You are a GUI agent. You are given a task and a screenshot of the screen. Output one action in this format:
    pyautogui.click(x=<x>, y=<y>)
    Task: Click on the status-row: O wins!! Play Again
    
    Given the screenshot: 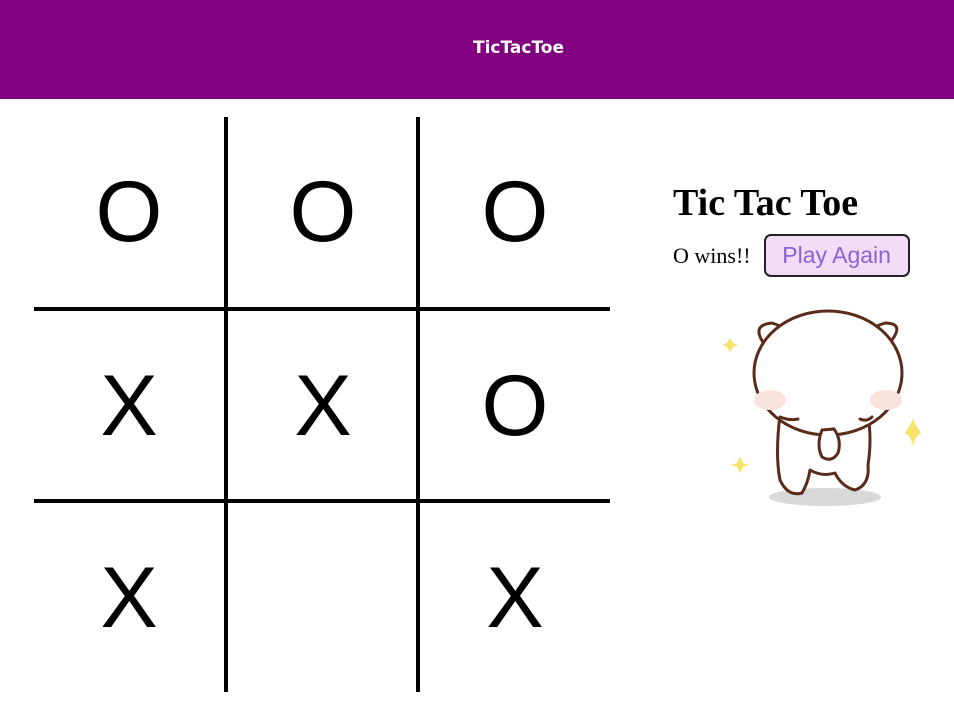 What is the action you would take?
    pyautogui.click(x=791, y=255)
    